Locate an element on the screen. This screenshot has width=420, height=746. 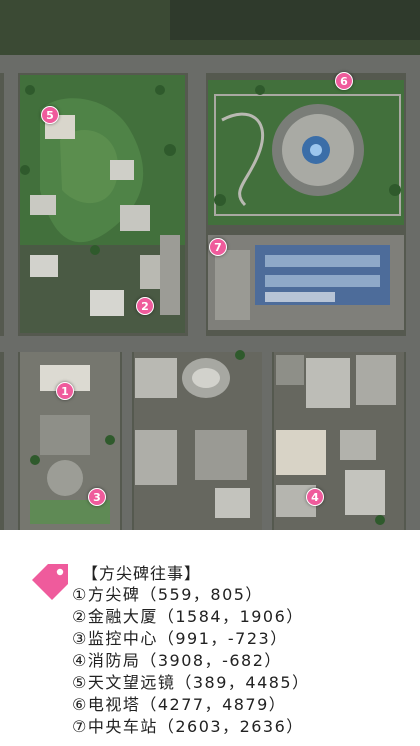
legend-item-central-station: ⑦中央车站（2603，2636） is located at coordinates (188, 726).